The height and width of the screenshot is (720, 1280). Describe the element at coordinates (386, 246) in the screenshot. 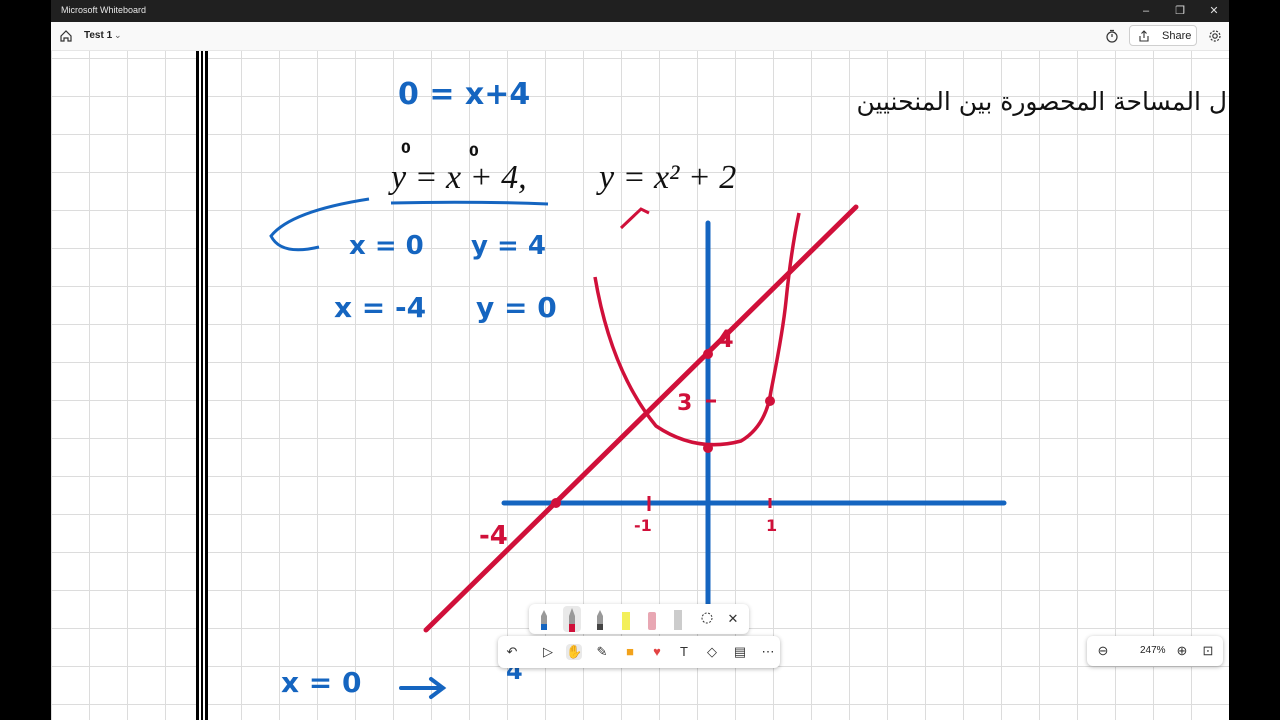

I see `note-row1-x: x = 0` at that location.